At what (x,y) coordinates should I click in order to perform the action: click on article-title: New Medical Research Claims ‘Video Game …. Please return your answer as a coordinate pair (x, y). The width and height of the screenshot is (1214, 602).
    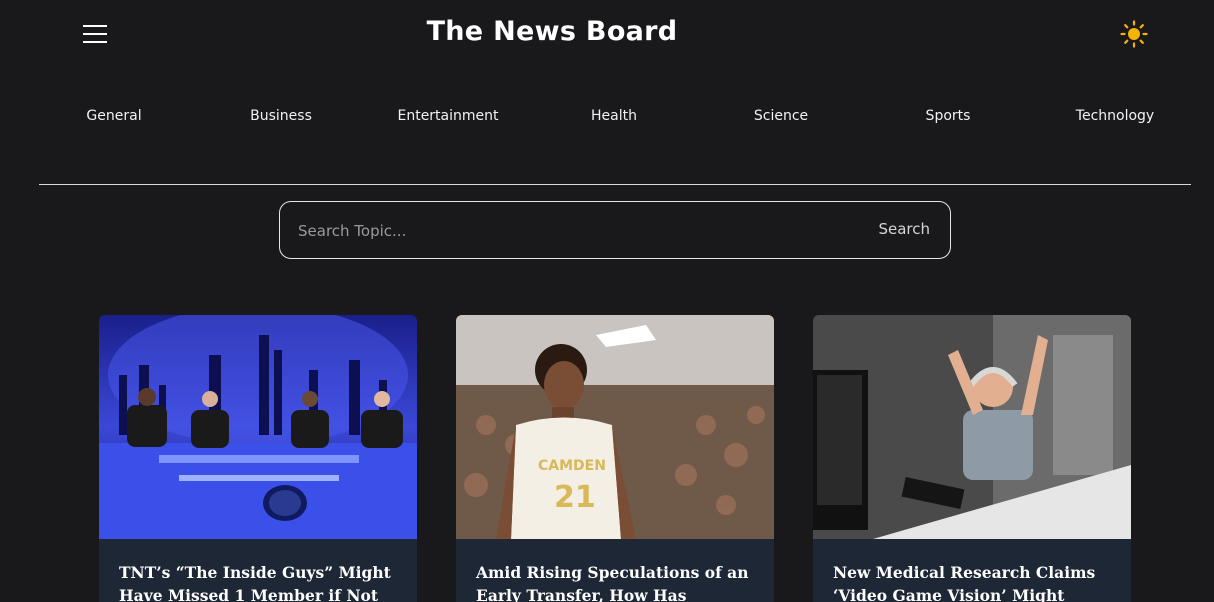
    Looking at the image, I should click on (972, 570).